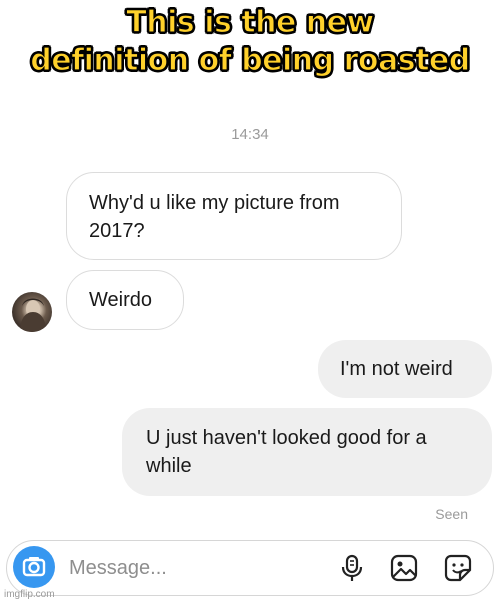  What do you see at coordinates (286, 438) in the screenshot?
I see `message-text-line: U just haven't looked good for a` at bounding box center [286, 438].